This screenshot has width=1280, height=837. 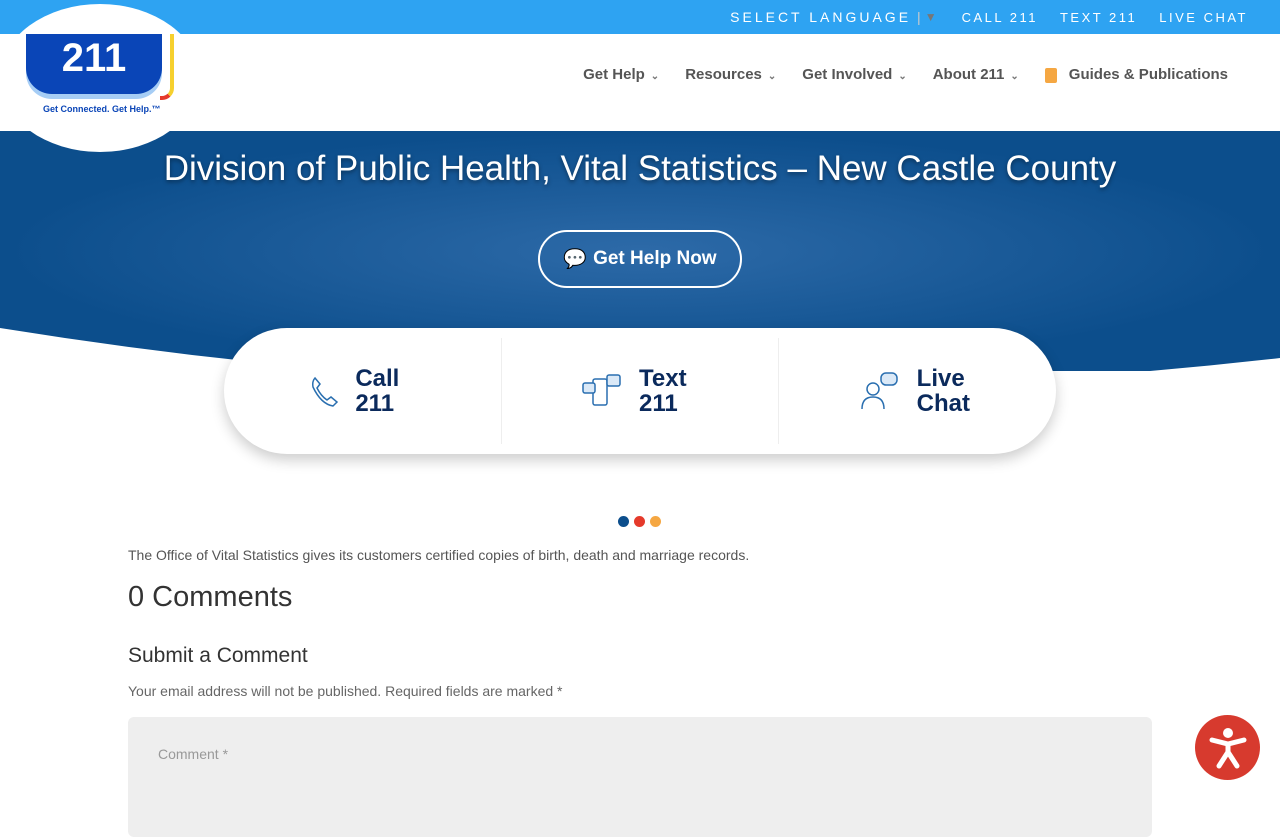 I want to click on live-chat-agent-icon, so click(x=879, y=391).